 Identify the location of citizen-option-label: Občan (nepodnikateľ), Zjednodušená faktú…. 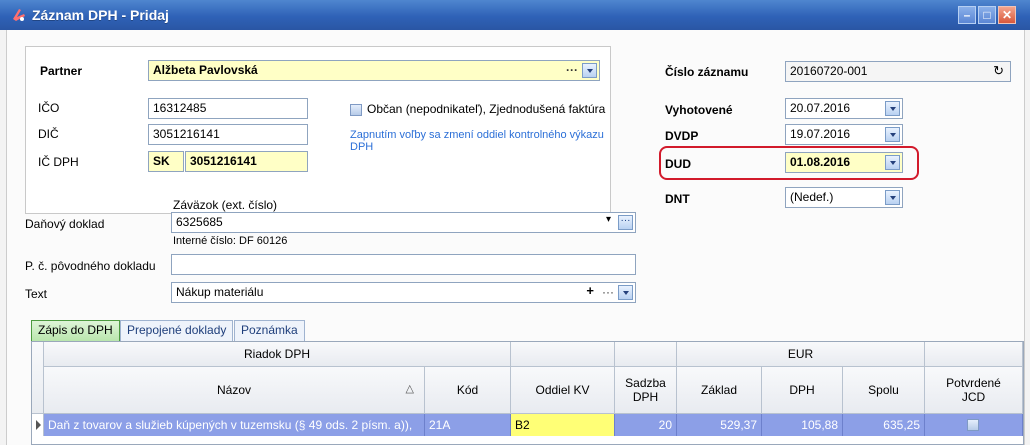
(486, 109).